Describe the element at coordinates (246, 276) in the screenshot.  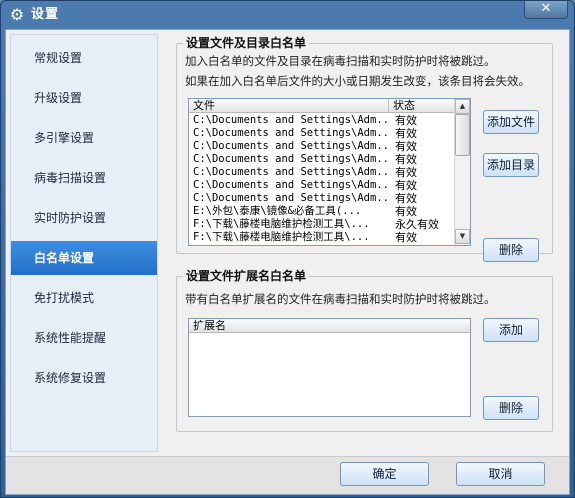
I see `extension-whitelist-title: 设置文件扩展名白名单` at that location.